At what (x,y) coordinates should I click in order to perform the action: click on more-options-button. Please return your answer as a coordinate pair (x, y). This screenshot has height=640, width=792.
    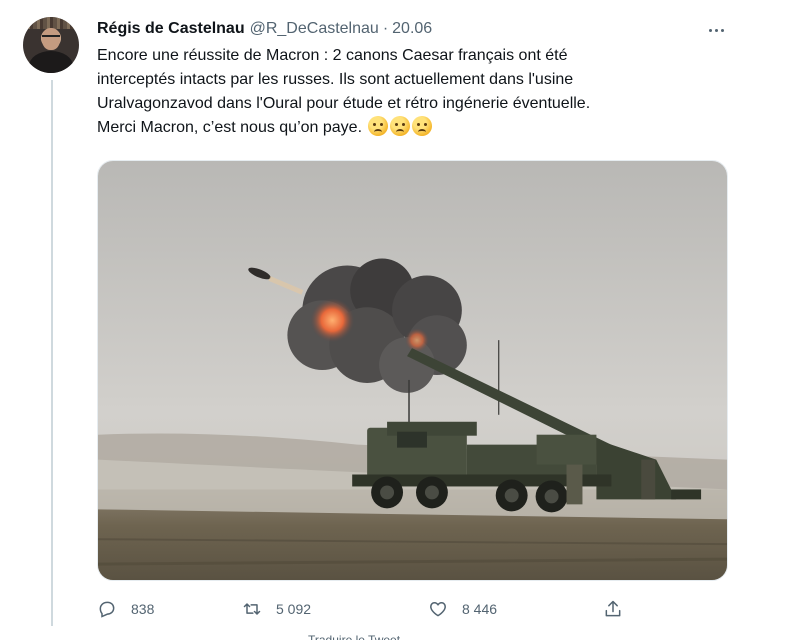
    Looking at the image, I should click on (716, 30).